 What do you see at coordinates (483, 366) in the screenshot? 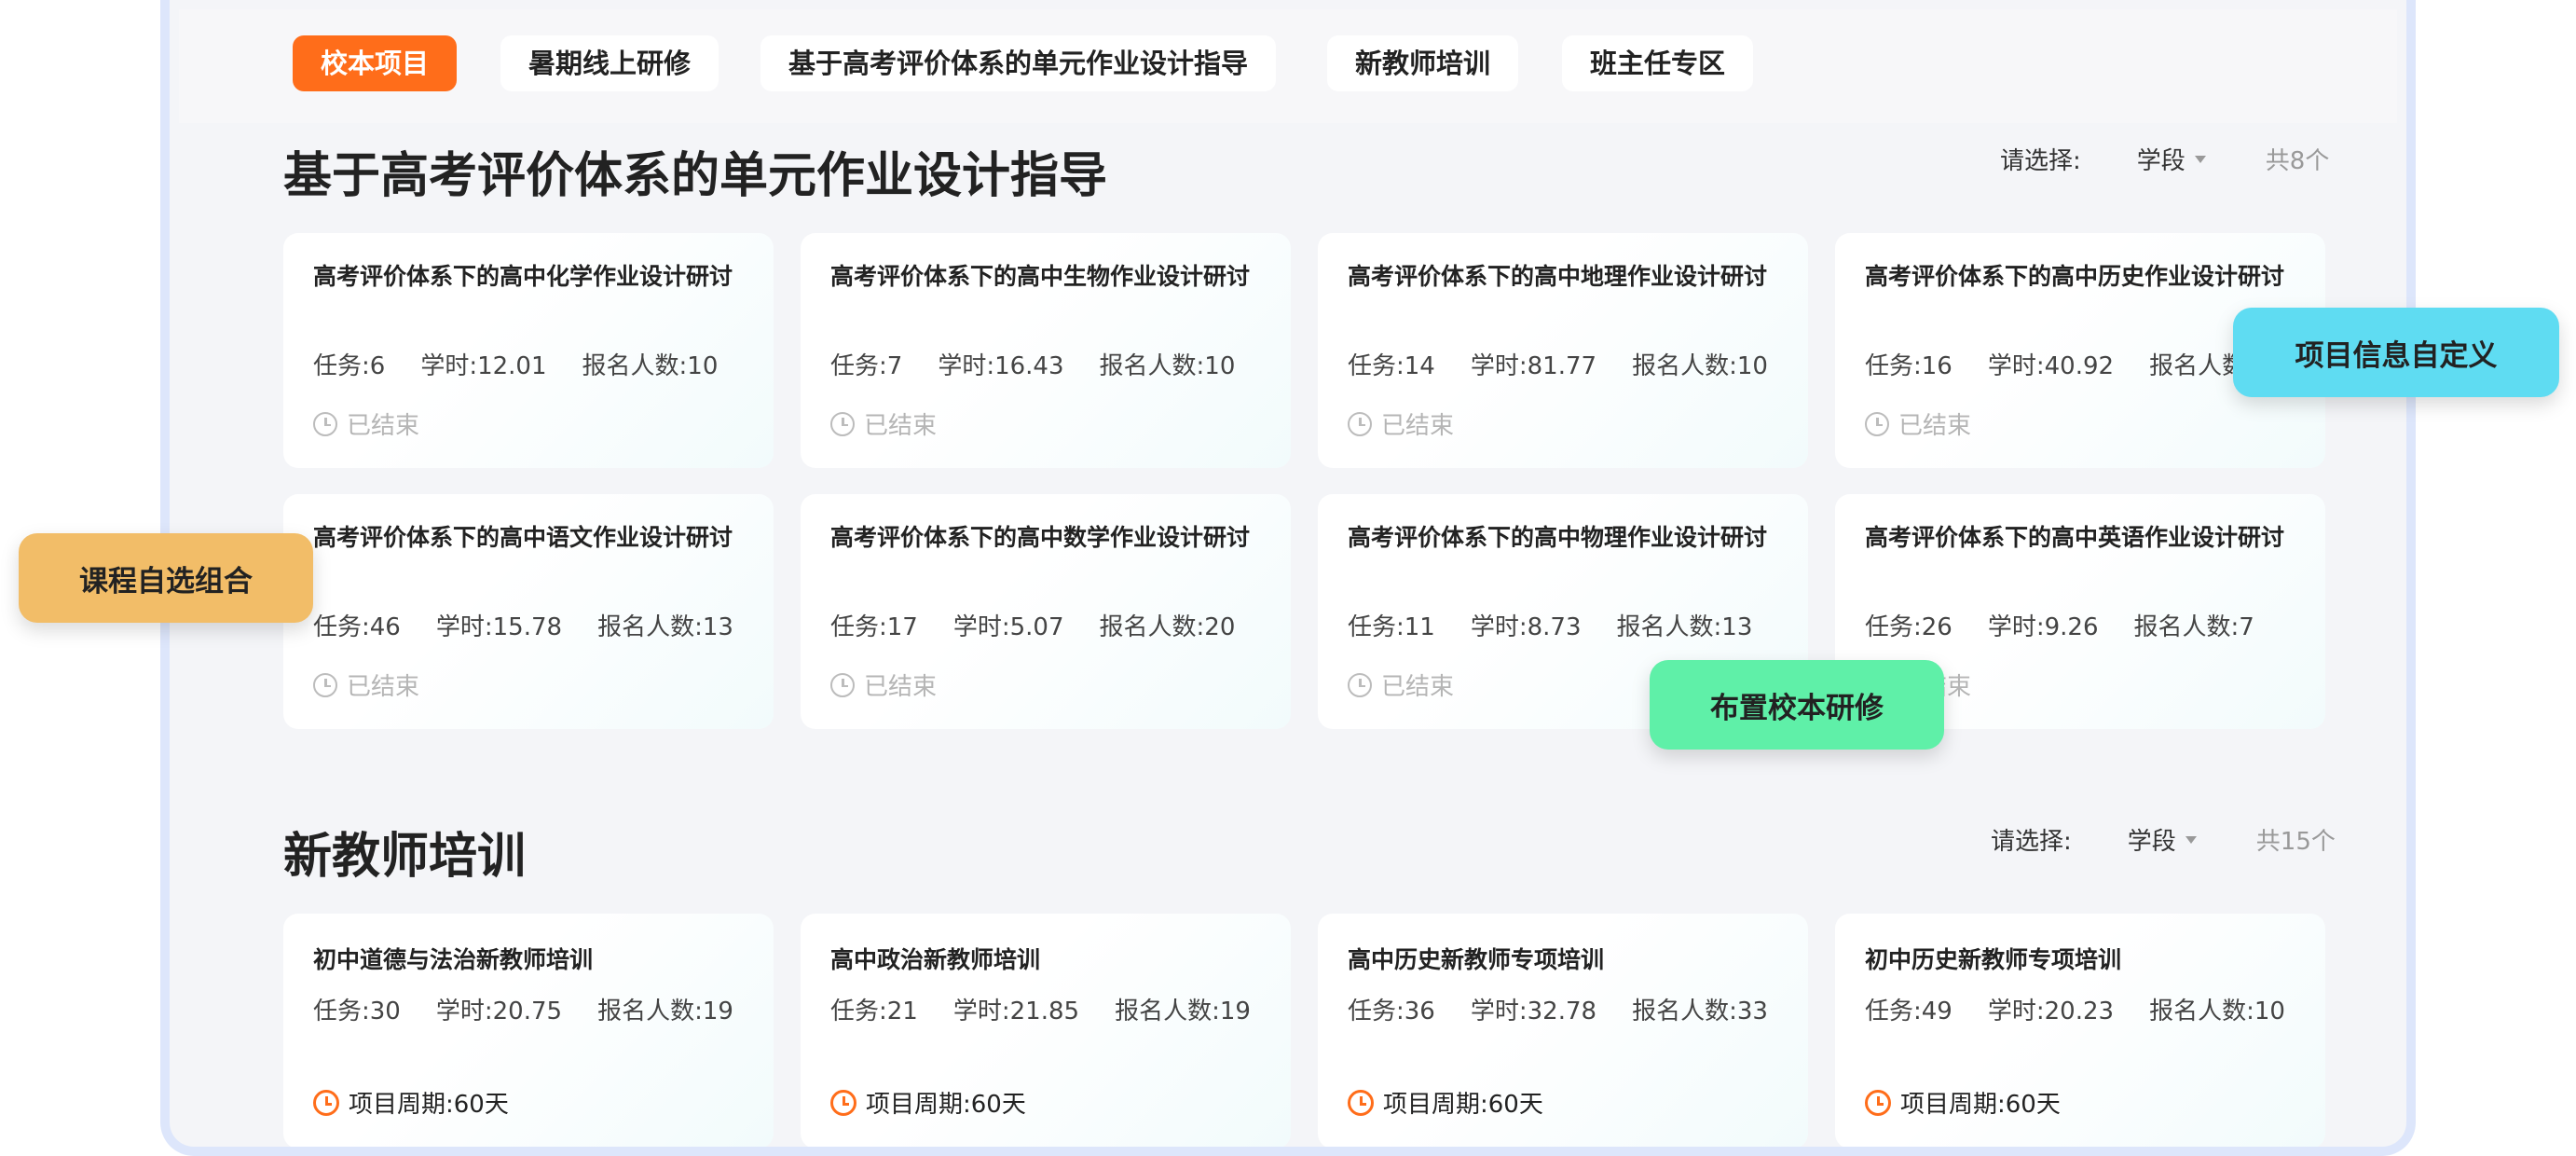
I see `card-hours: 学时:12.01` at bounding box center [483, 366].